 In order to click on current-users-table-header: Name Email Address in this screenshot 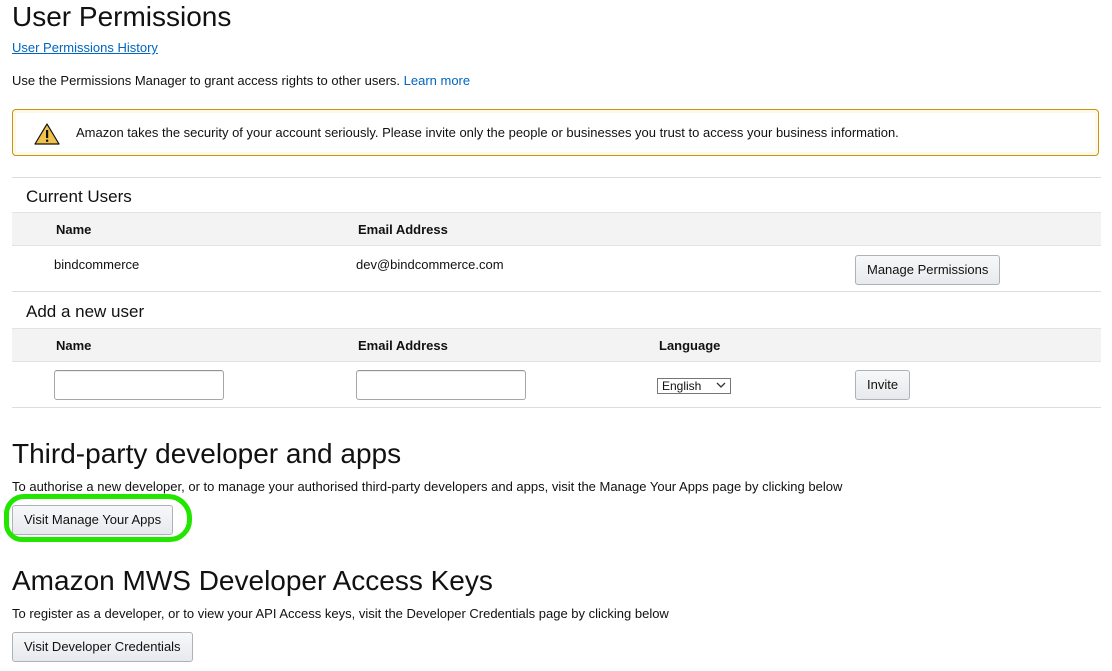, I will do `click(556, 229)`.